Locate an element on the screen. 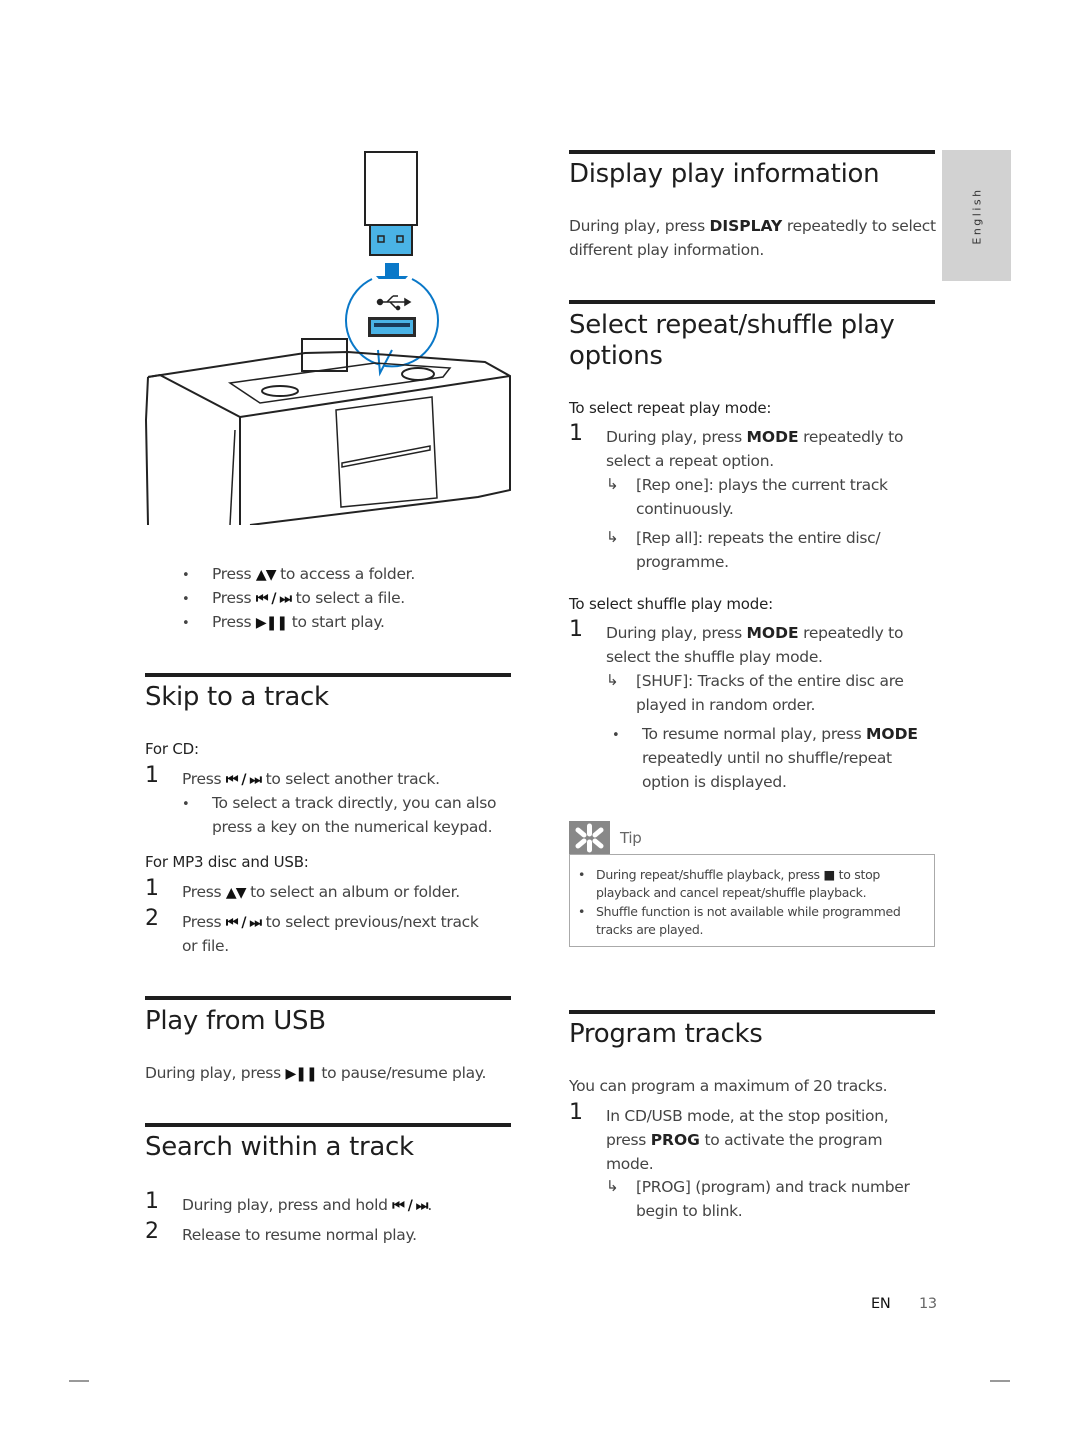  repeat-step-l2: select a repeat option. is located at coordinates (690, 461).